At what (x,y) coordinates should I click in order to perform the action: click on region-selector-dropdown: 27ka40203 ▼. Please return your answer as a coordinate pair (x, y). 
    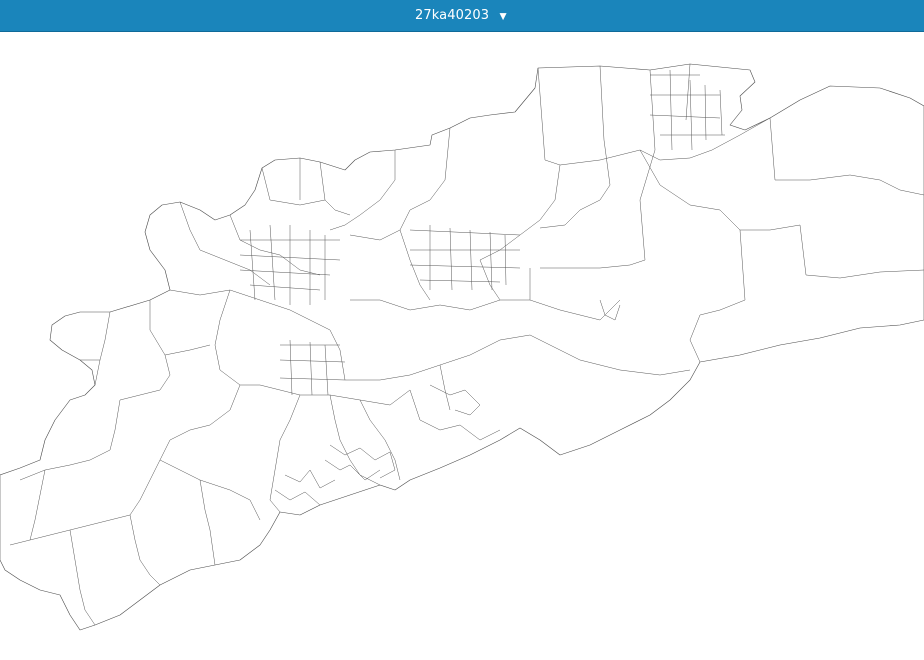
    Looking at the image, I should click on (462, 16).